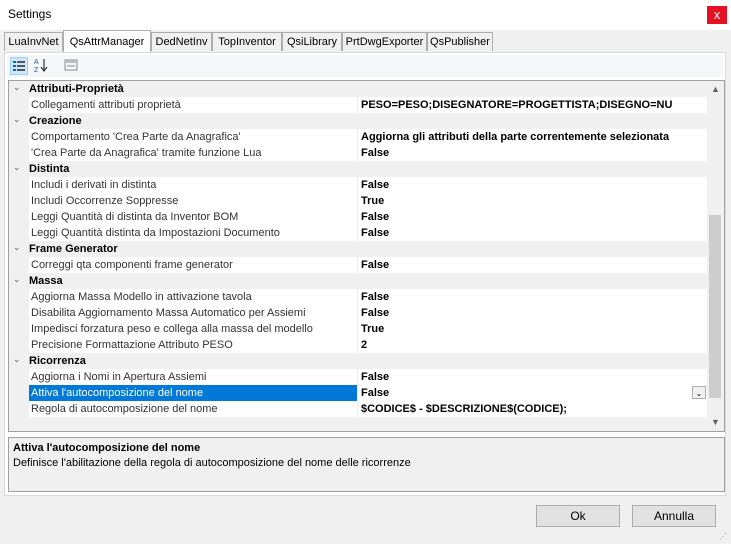 This screenshot has width=731, height=544. I want to click on tab-qspublisher: QsPublisher, so click(460, 41).